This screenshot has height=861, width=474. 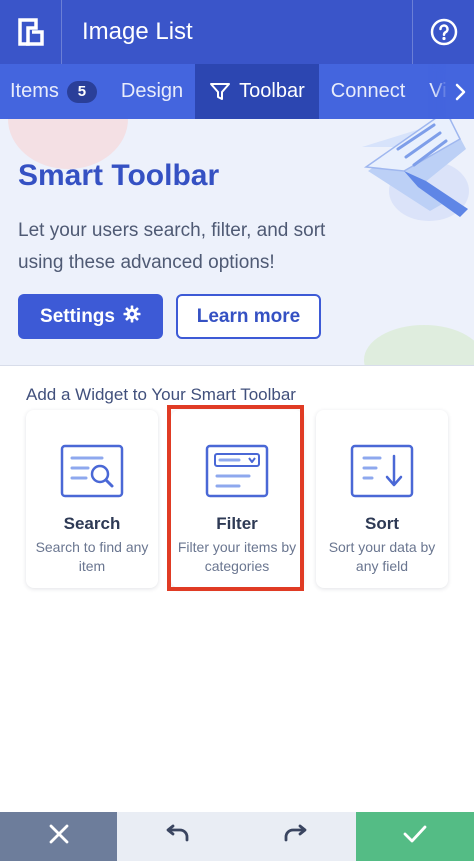 I want to click on filter-widget-icon, so click(x=237, y=471).